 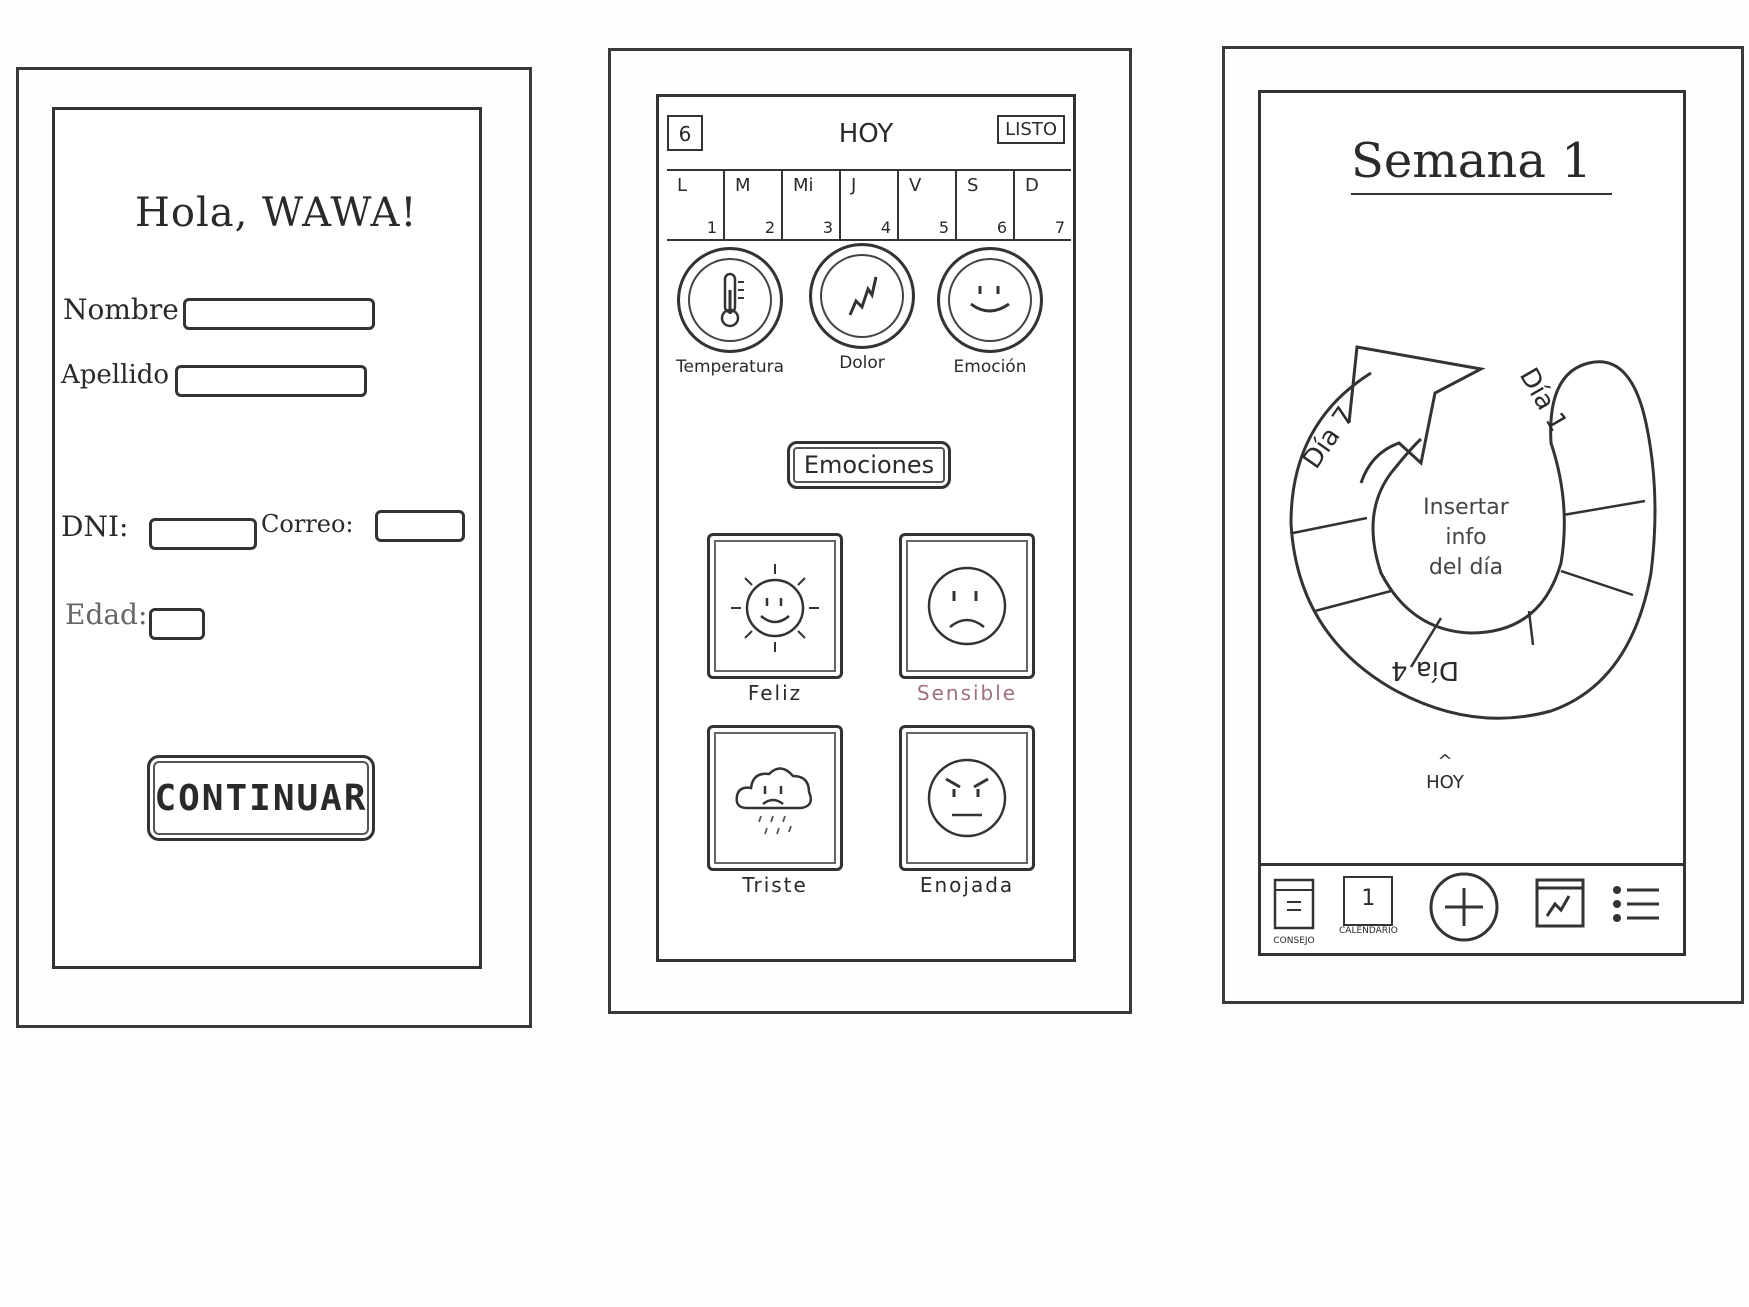 What do you see at coordinates (1445, 782) in the screenshot?
I see `today-label: HOY` at bounding box center [1445, 782].